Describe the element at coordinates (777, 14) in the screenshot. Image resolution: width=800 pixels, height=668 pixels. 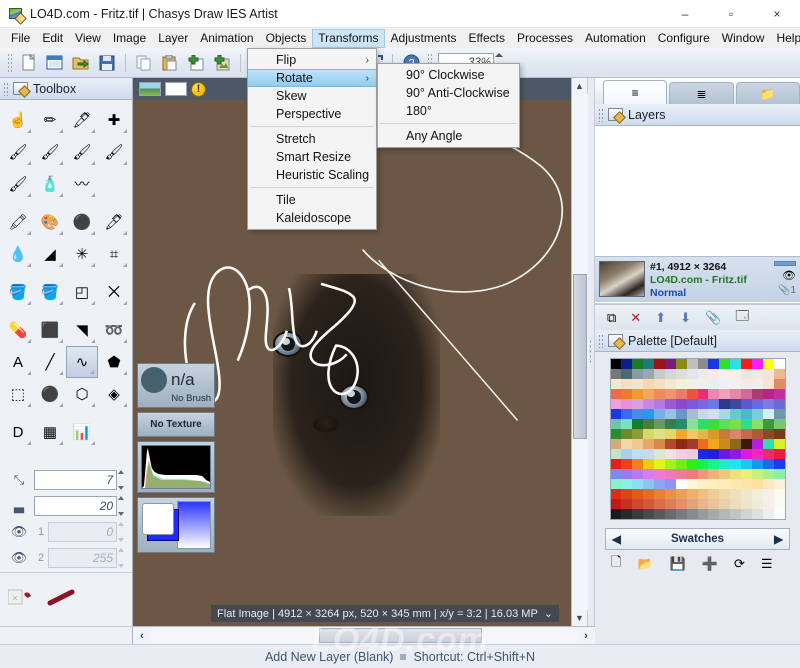
I see `close-button: ×` at that location.